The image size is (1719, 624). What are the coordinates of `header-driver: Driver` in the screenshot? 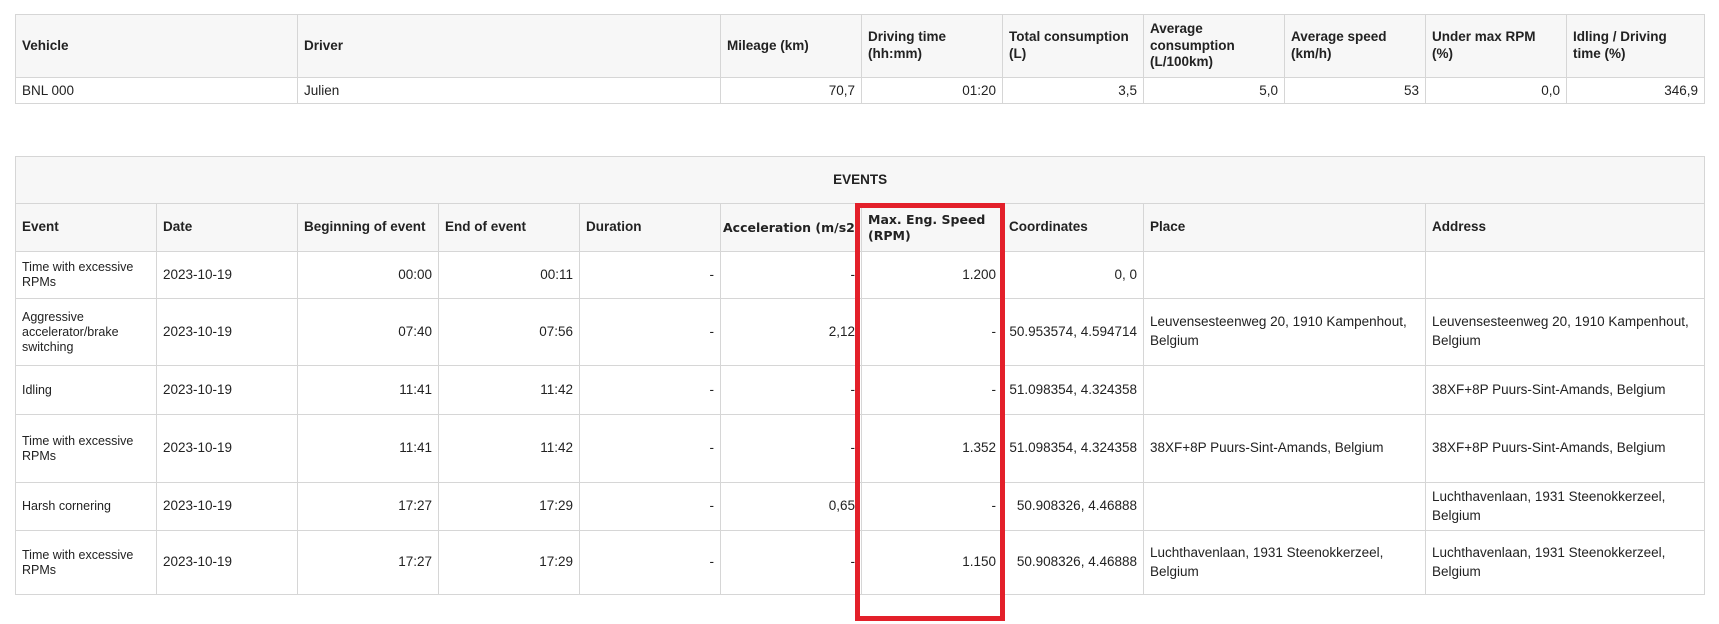 It's located at (509, 46).